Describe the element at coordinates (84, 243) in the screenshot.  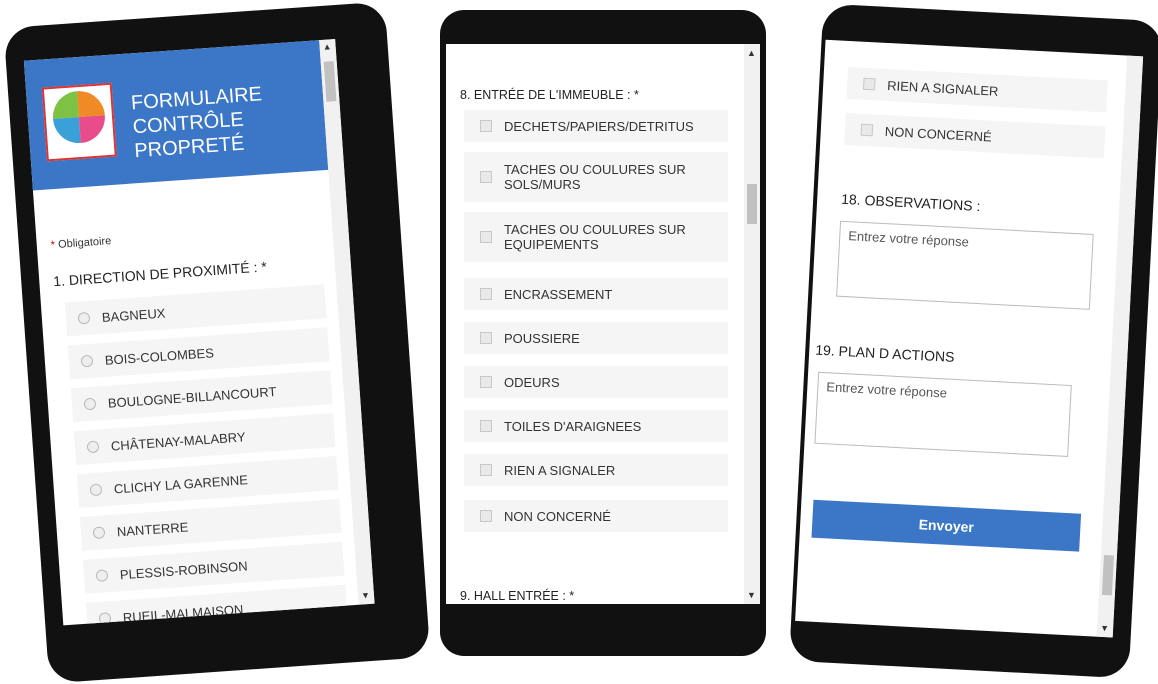
I see `required-label: Obligatoire` at that location.